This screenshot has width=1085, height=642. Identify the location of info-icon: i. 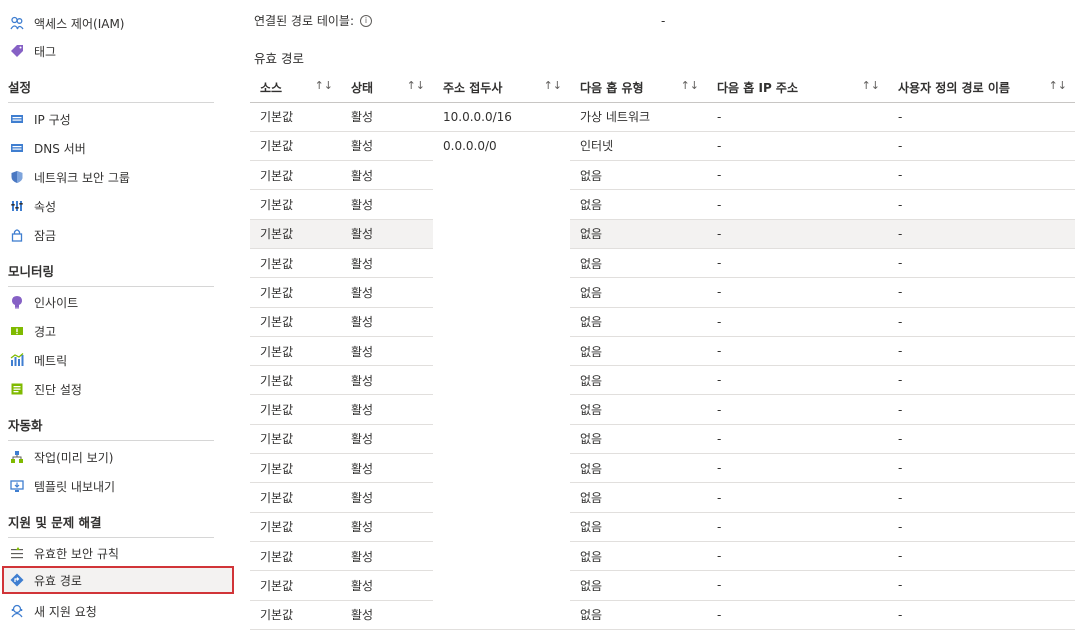
(366, 20).